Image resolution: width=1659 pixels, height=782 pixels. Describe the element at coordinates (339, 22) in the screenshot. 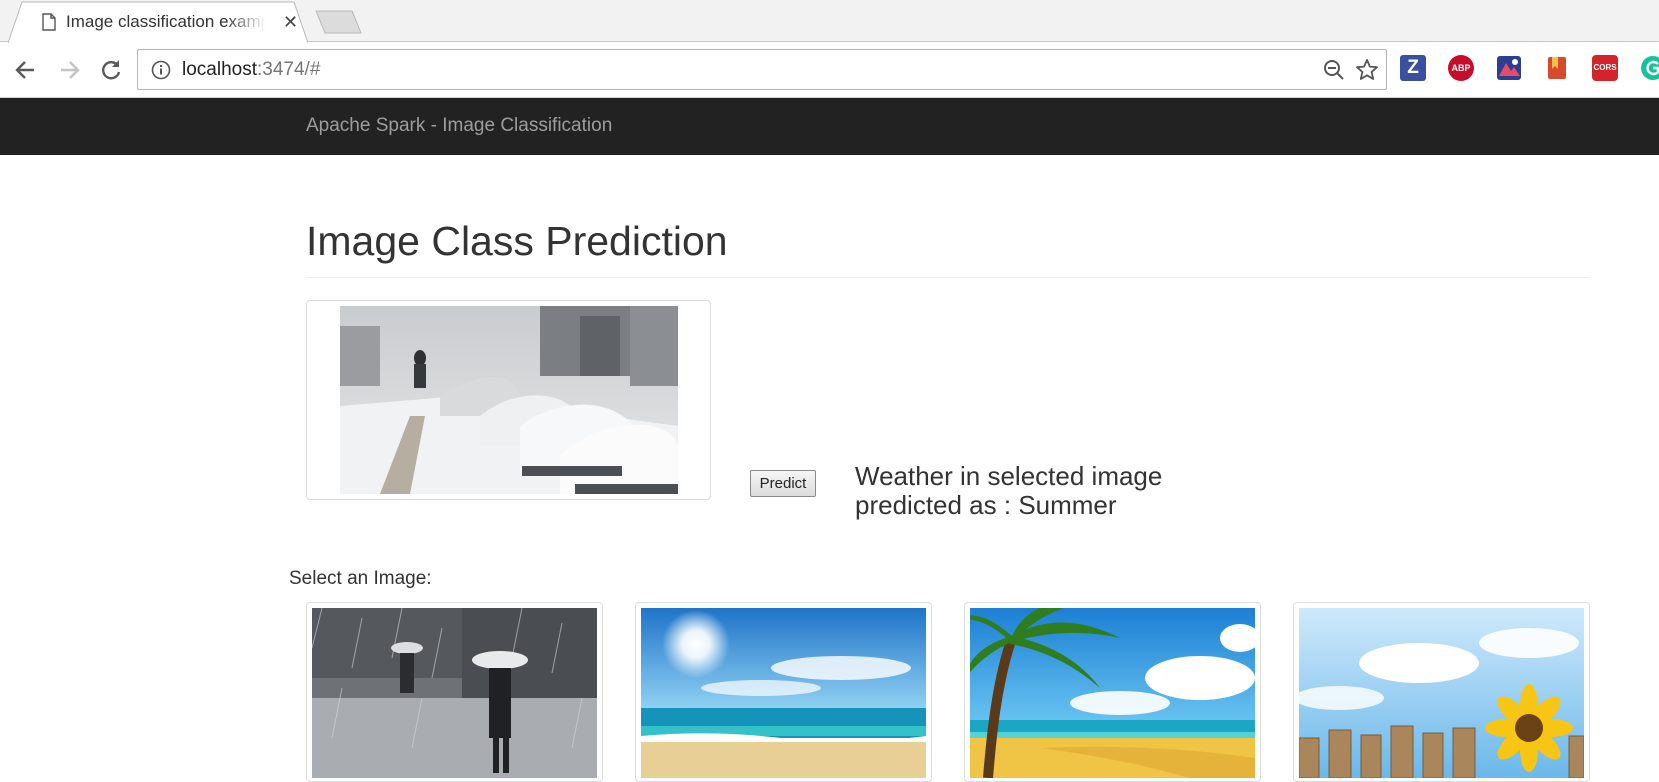

I see `new-tab-button` at that location.